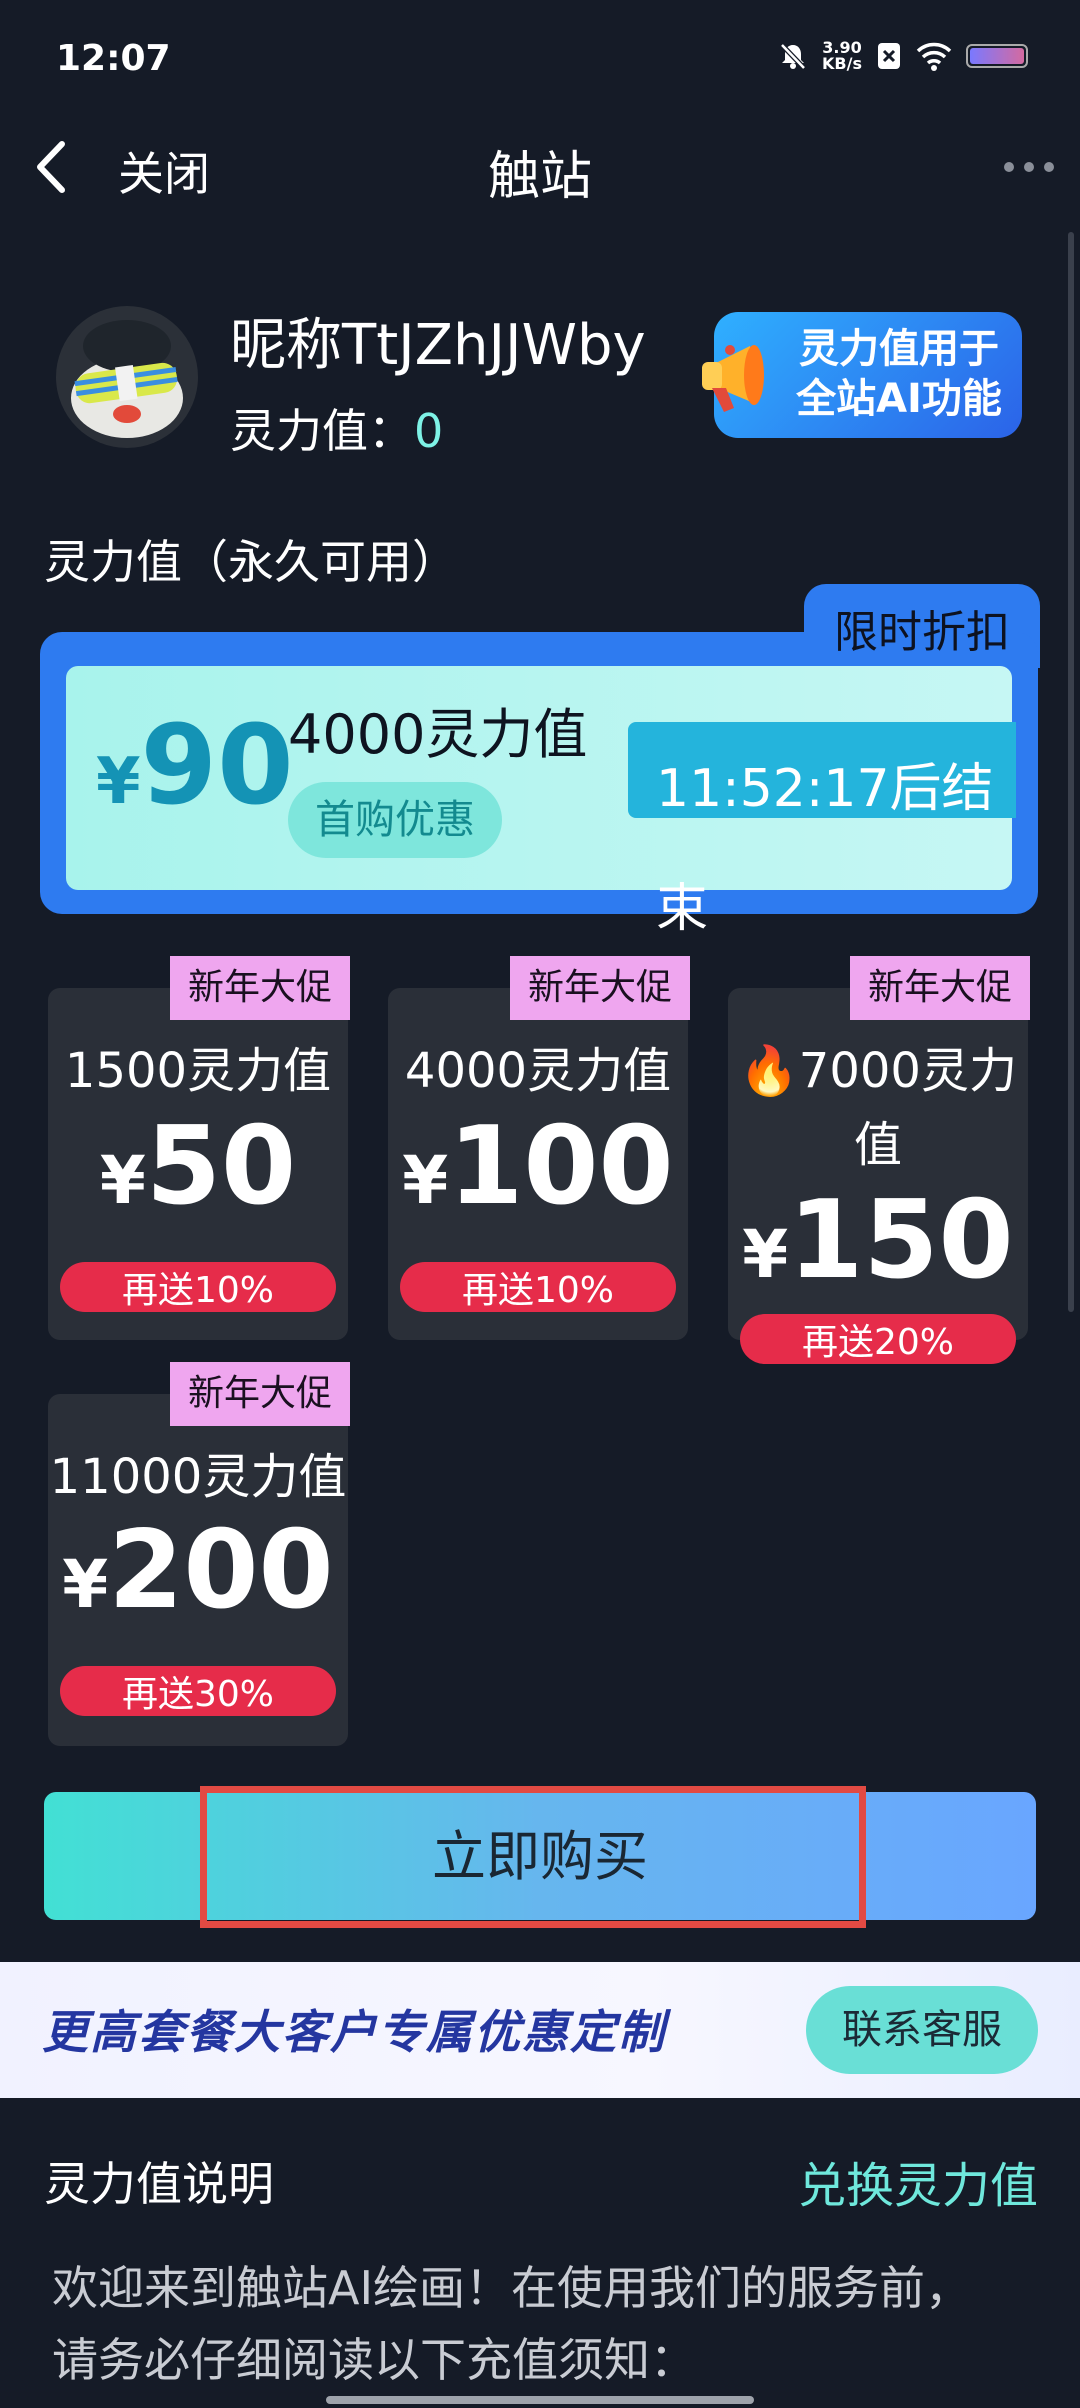 Image resolution: width=1080 pixels, height=2408 pixels. I want to click on avatar-image, so click(127, 379).